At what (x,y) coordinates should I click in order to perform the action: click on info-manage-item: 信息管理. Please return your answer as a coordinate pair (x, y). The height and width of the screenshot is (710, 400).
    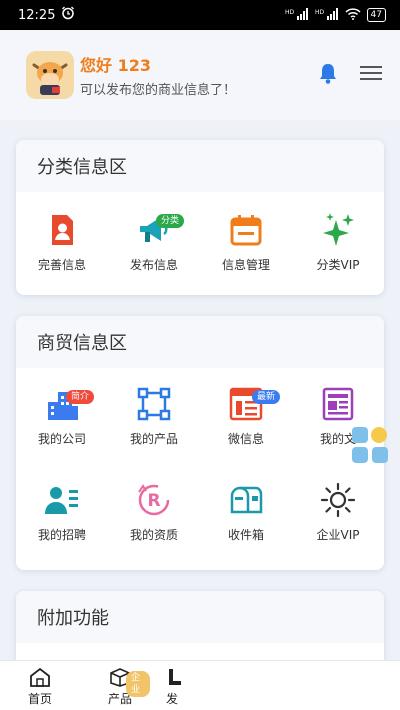
    Looking at the image, I should click on (246, 242).